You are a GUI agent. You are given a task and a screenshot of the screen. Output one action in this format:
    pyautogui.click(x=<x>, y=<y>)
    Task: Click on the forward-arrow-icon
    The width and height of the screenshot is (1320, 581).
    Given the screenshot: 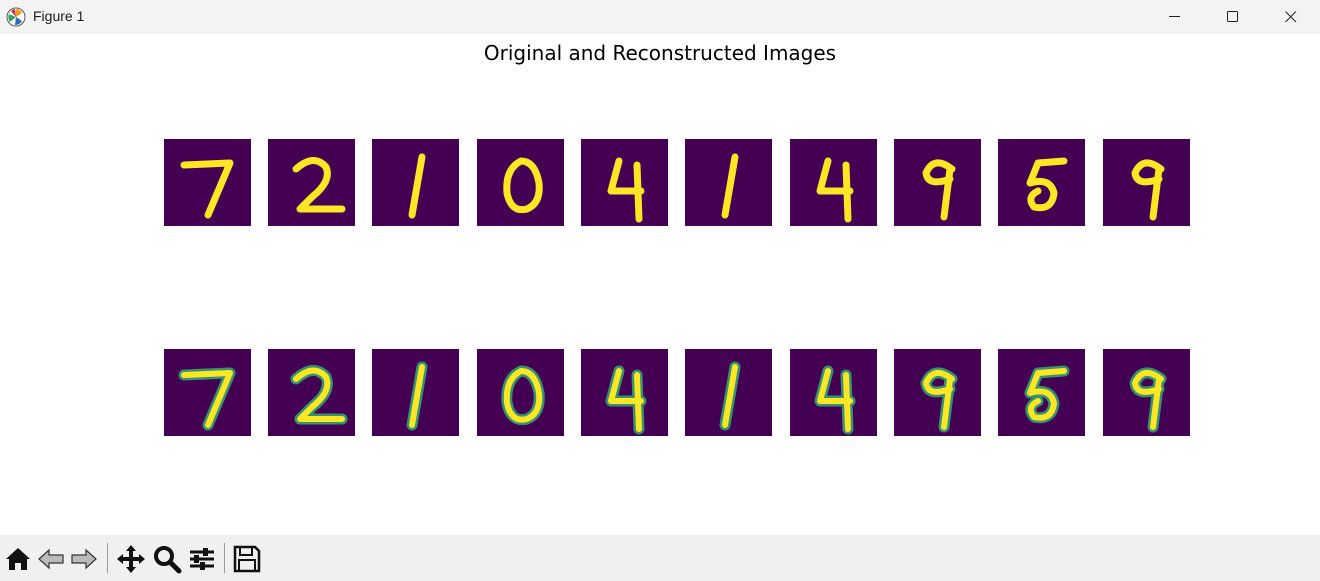 What is the action you would take?
    pyautogui.click(x=84, y=559)
    